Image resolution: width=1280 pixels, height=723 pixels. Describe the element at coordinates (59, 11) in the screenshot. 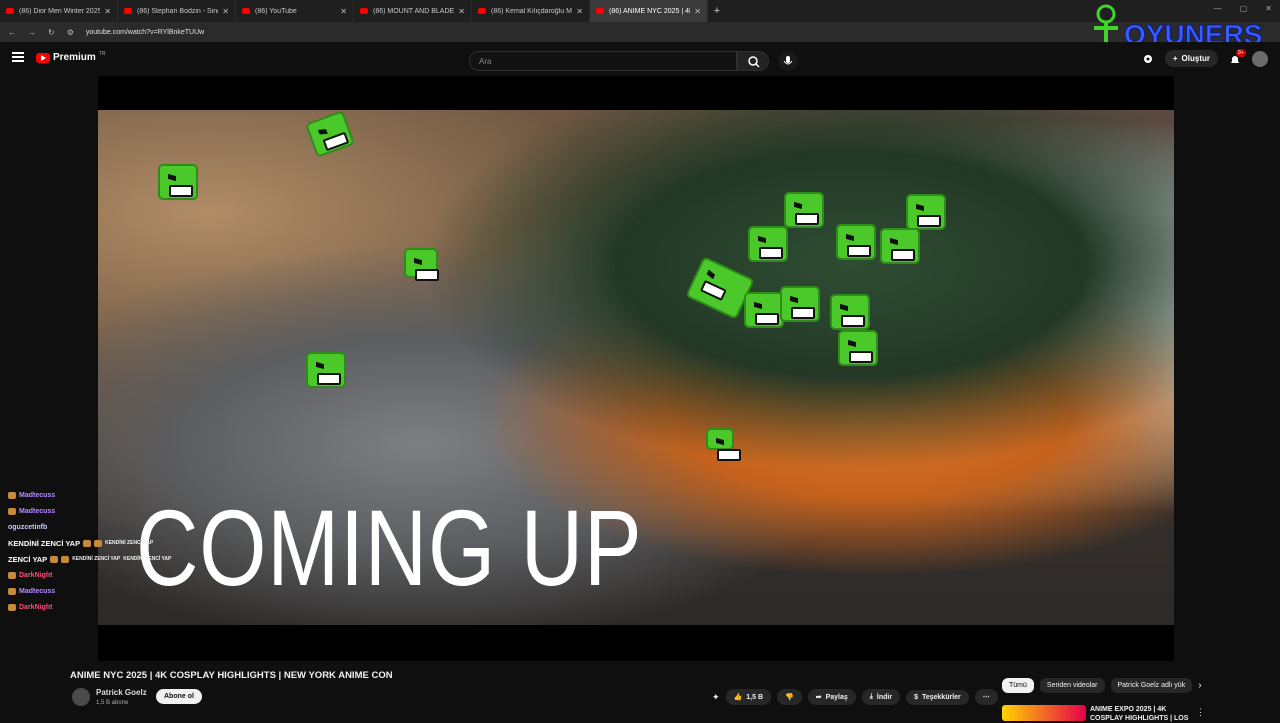

I see `browser-tab: (86) Dior Men Winter 2025-2026✕` at that location.